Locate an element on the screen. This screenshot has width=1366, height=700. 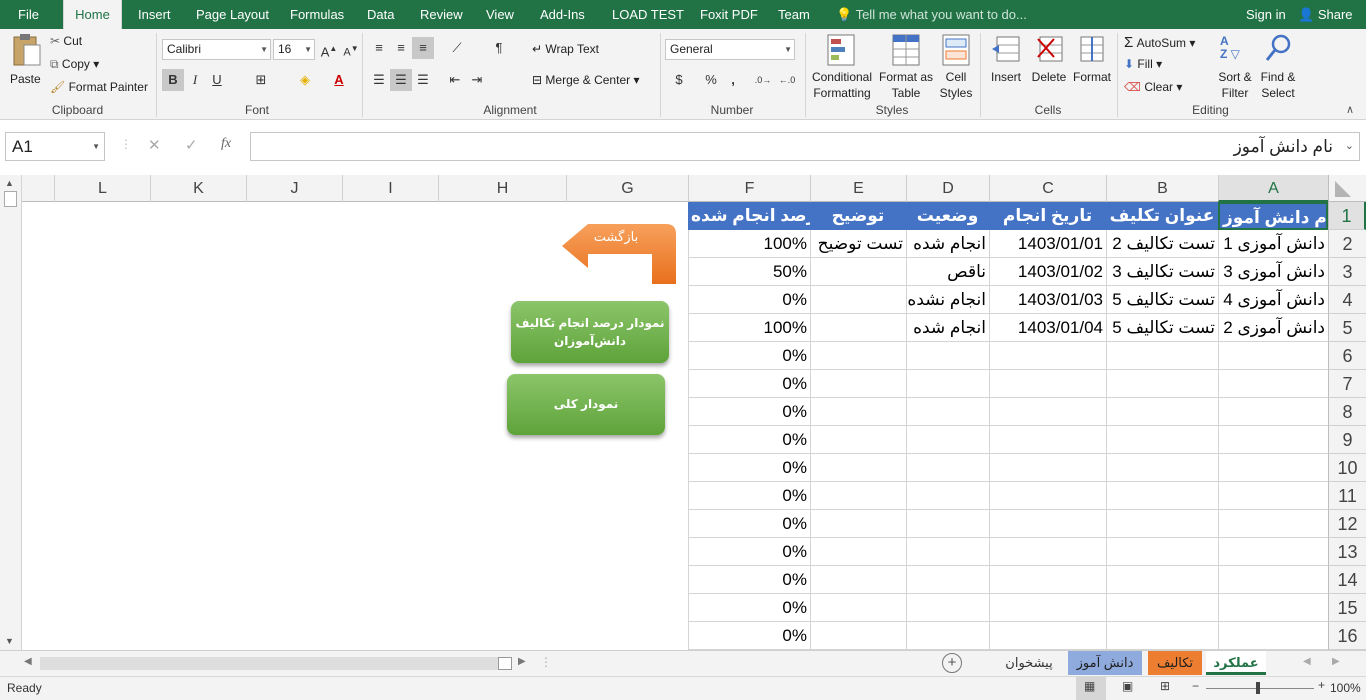
chart-total-button: نمودار کلی is located at coordinates (586, 404).